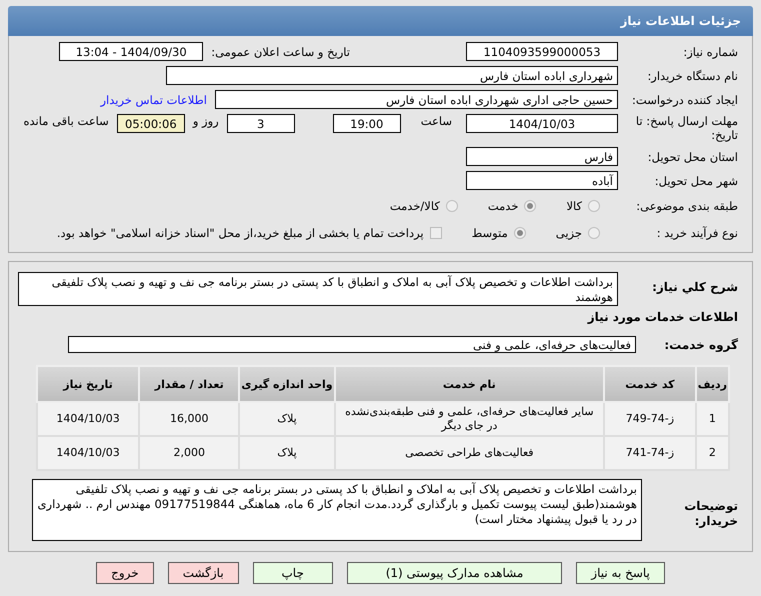 The height and width of the screenshot is (596, 761). I want to click on option-label: متوسط, so click(490, 233).